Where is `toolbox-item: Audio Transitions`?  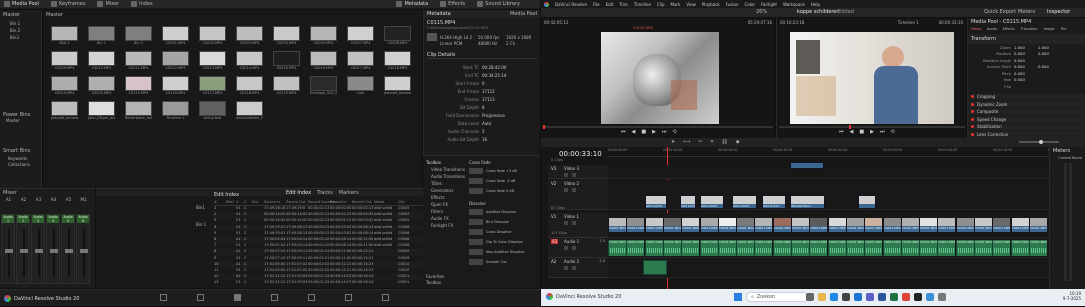 toolbox-item: Audio Transitions is located at coordinates (446, 177).